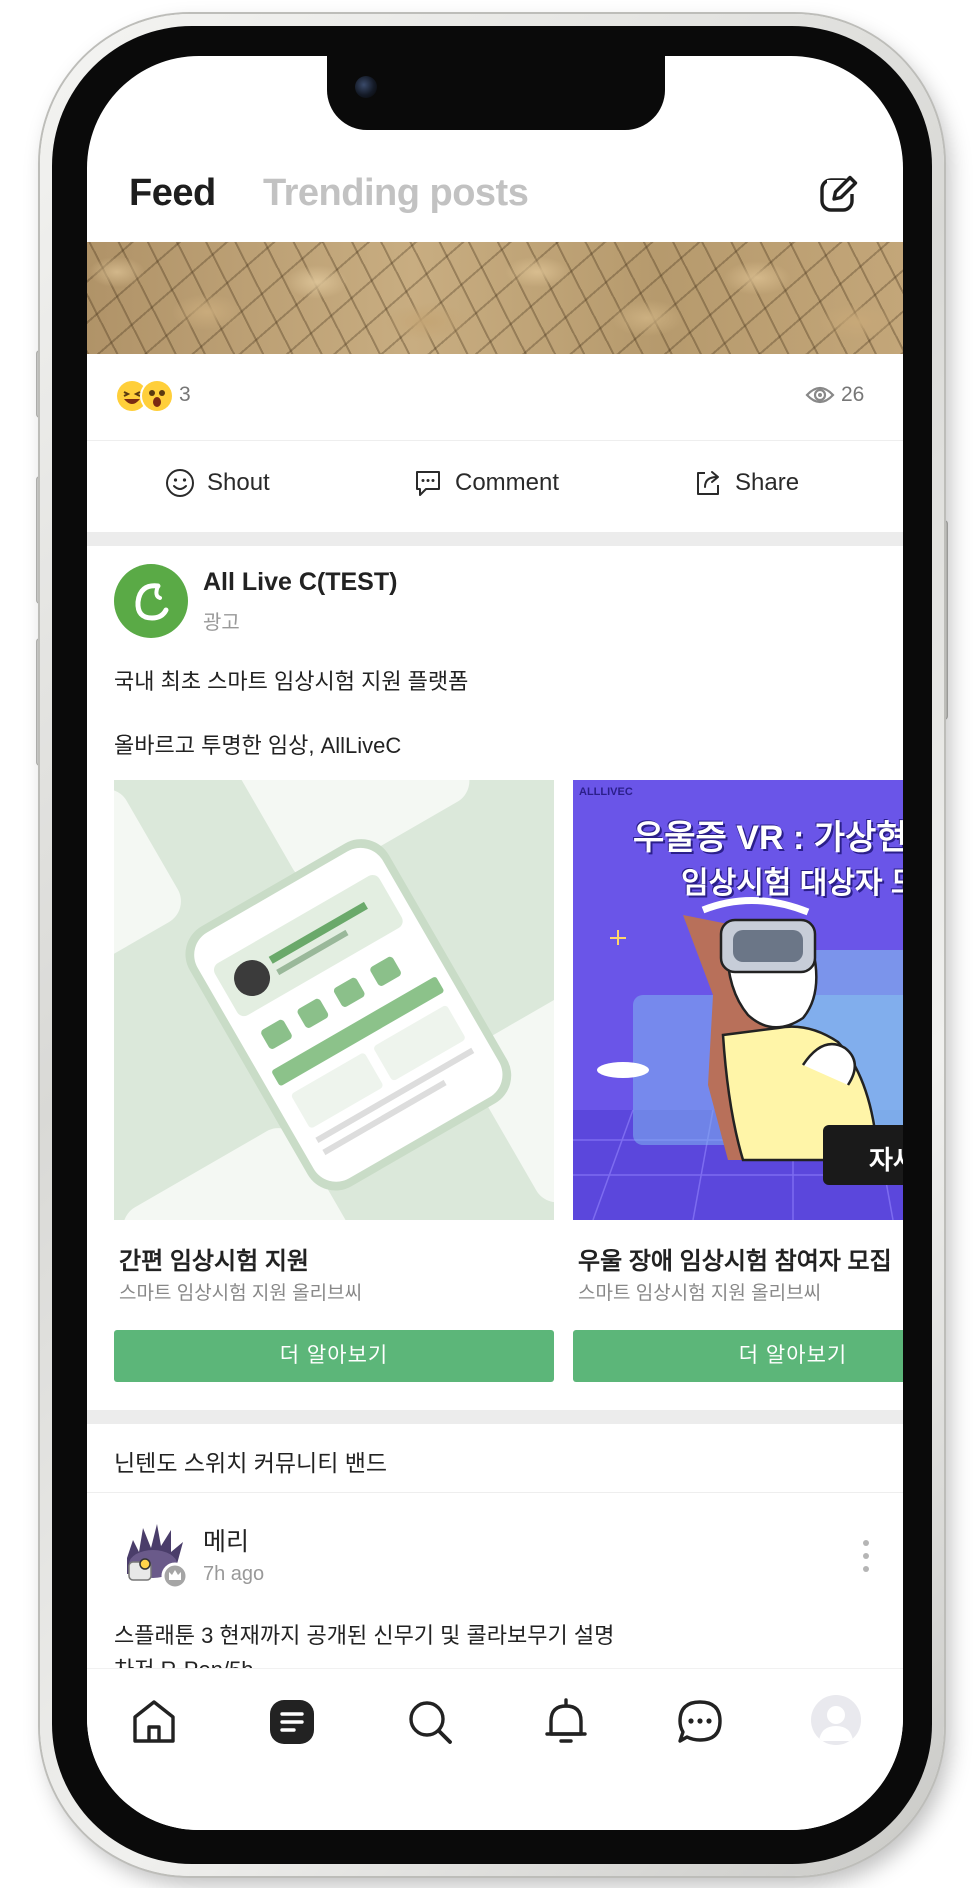 This screenshot has height=1888, width=978. I want to click on reaction-count: 3, so click(185, 394).